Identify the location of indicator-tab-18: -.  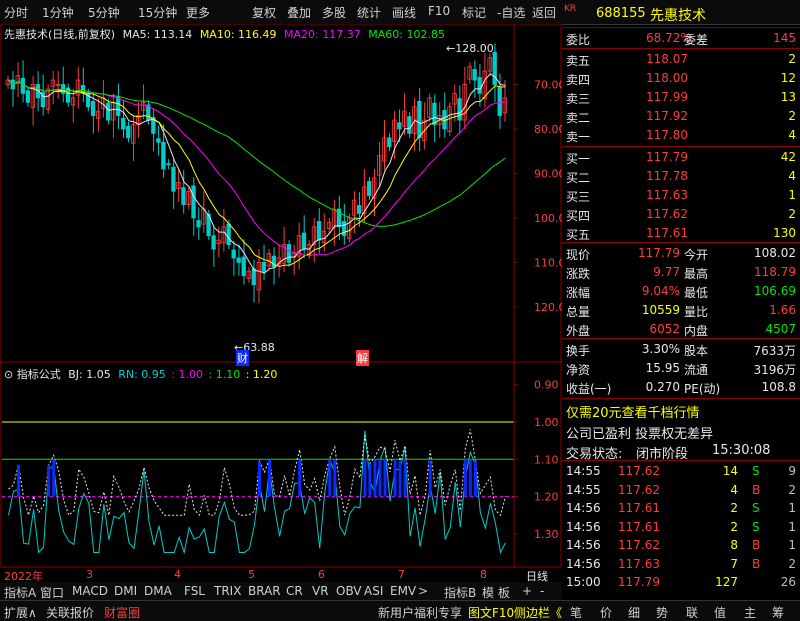
(542, 591).